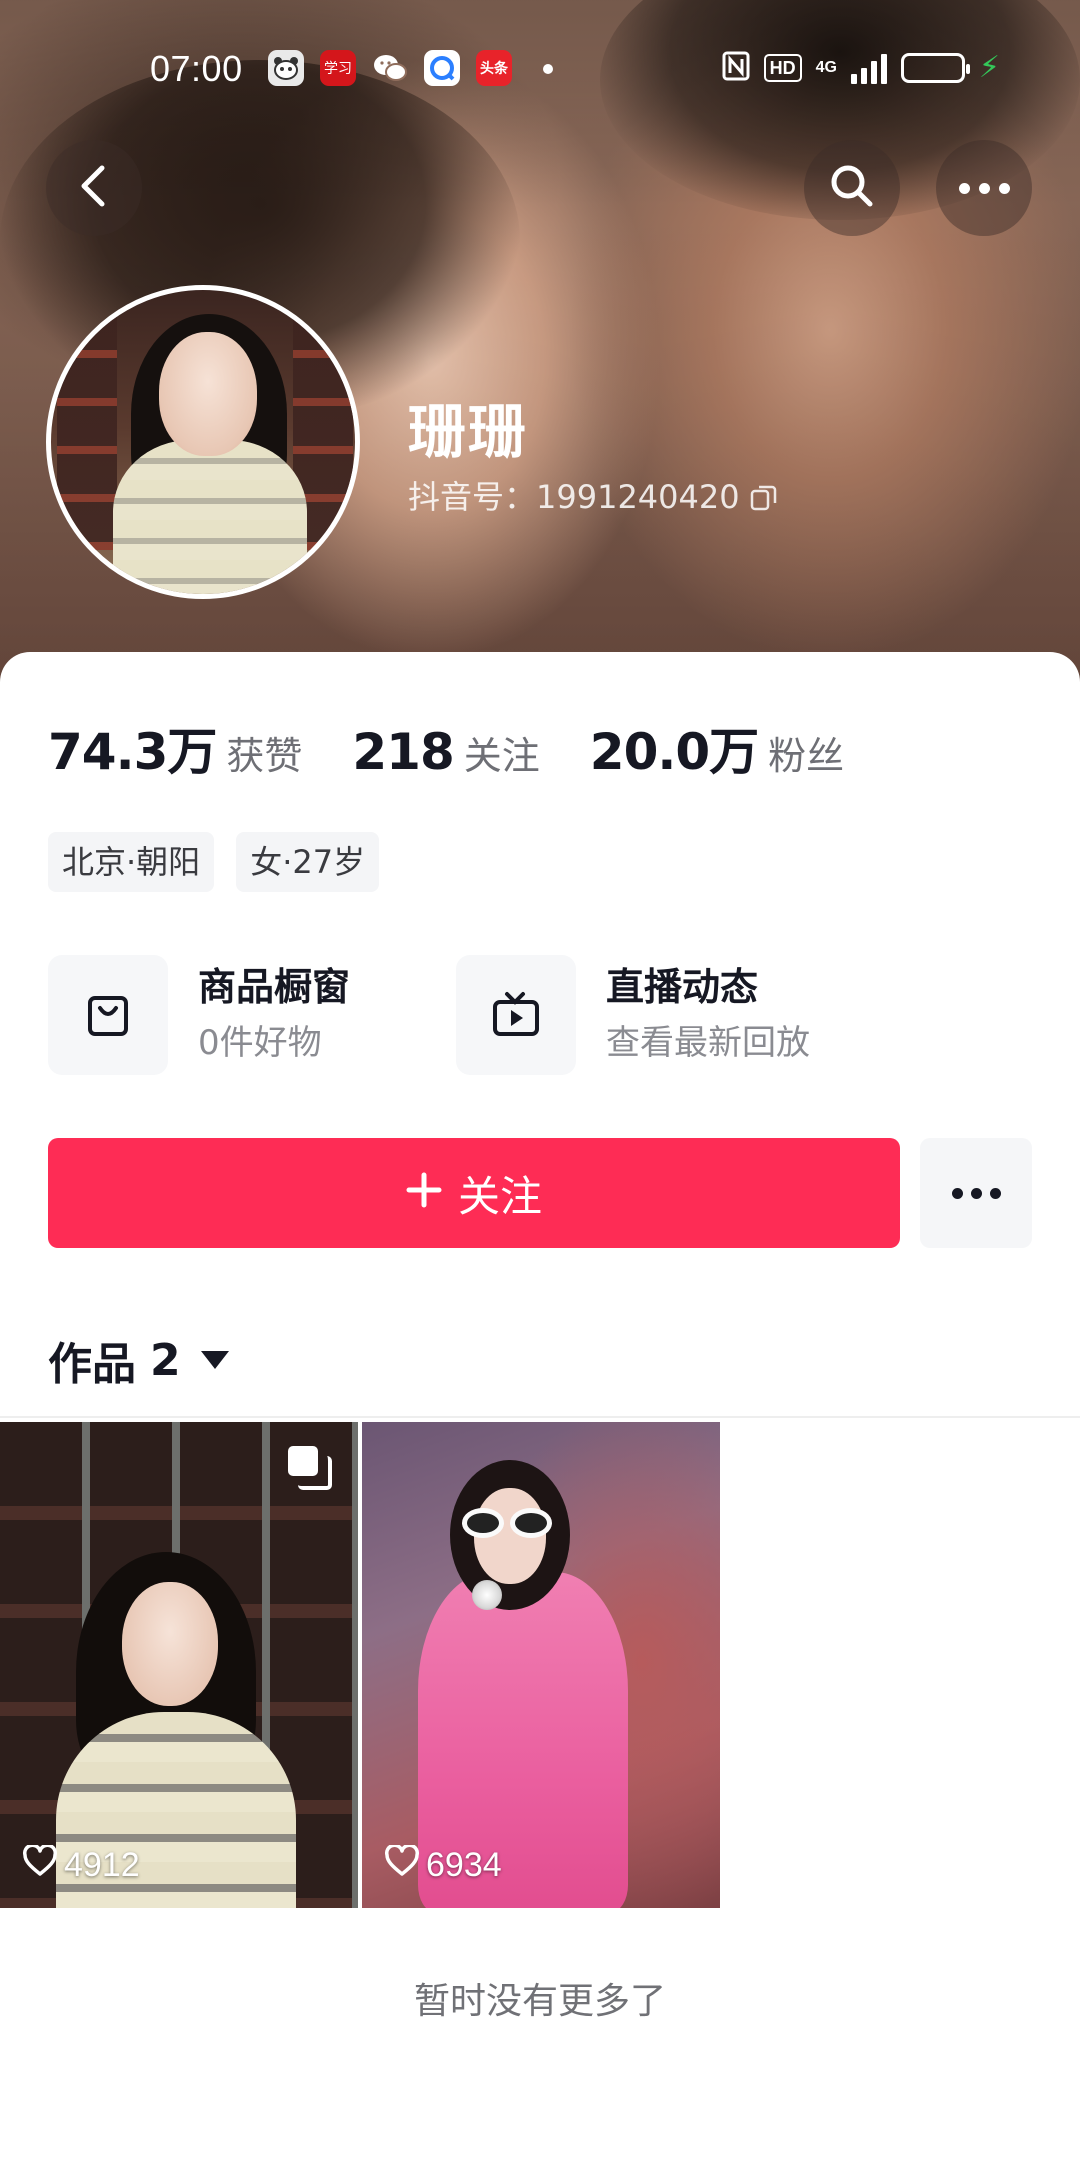 This screenshot has height=2160, width=1080. What do you see at coordinates (487, 1595) in the screenshot?
I see `thumb-brooch` at bounding box center [487, 1595].